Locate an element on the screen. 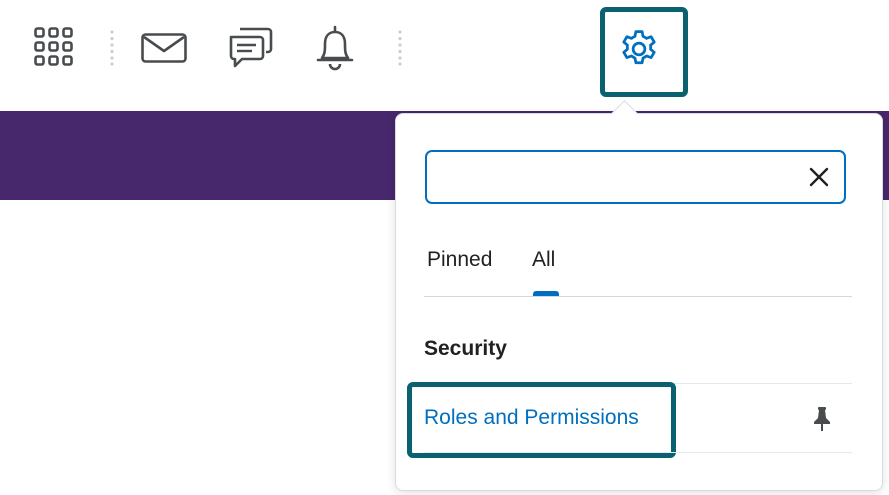 This screenshot has height=495, width=889. search-box is located at coordinates (635, 177).